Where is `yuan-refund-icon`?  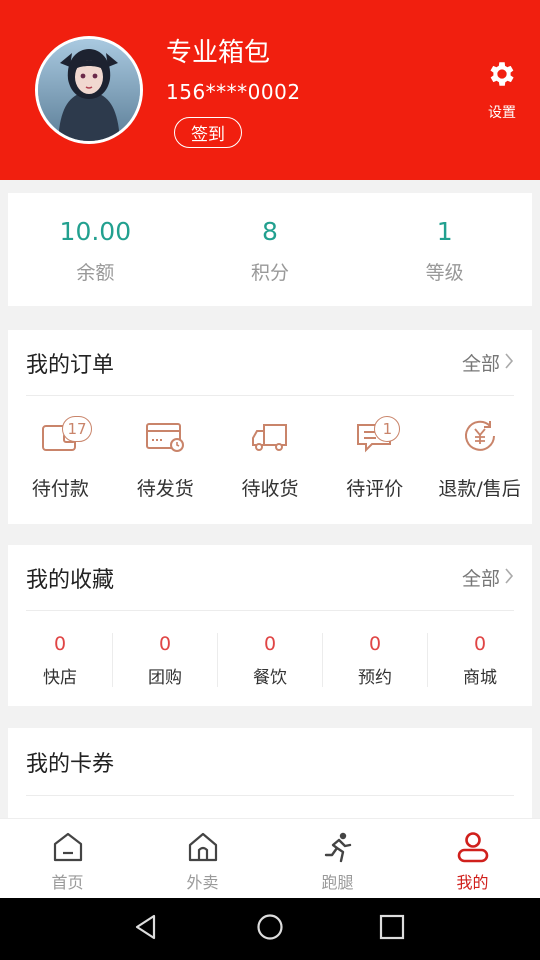 yuan-refund-icon is located at coordinates (480, 438).